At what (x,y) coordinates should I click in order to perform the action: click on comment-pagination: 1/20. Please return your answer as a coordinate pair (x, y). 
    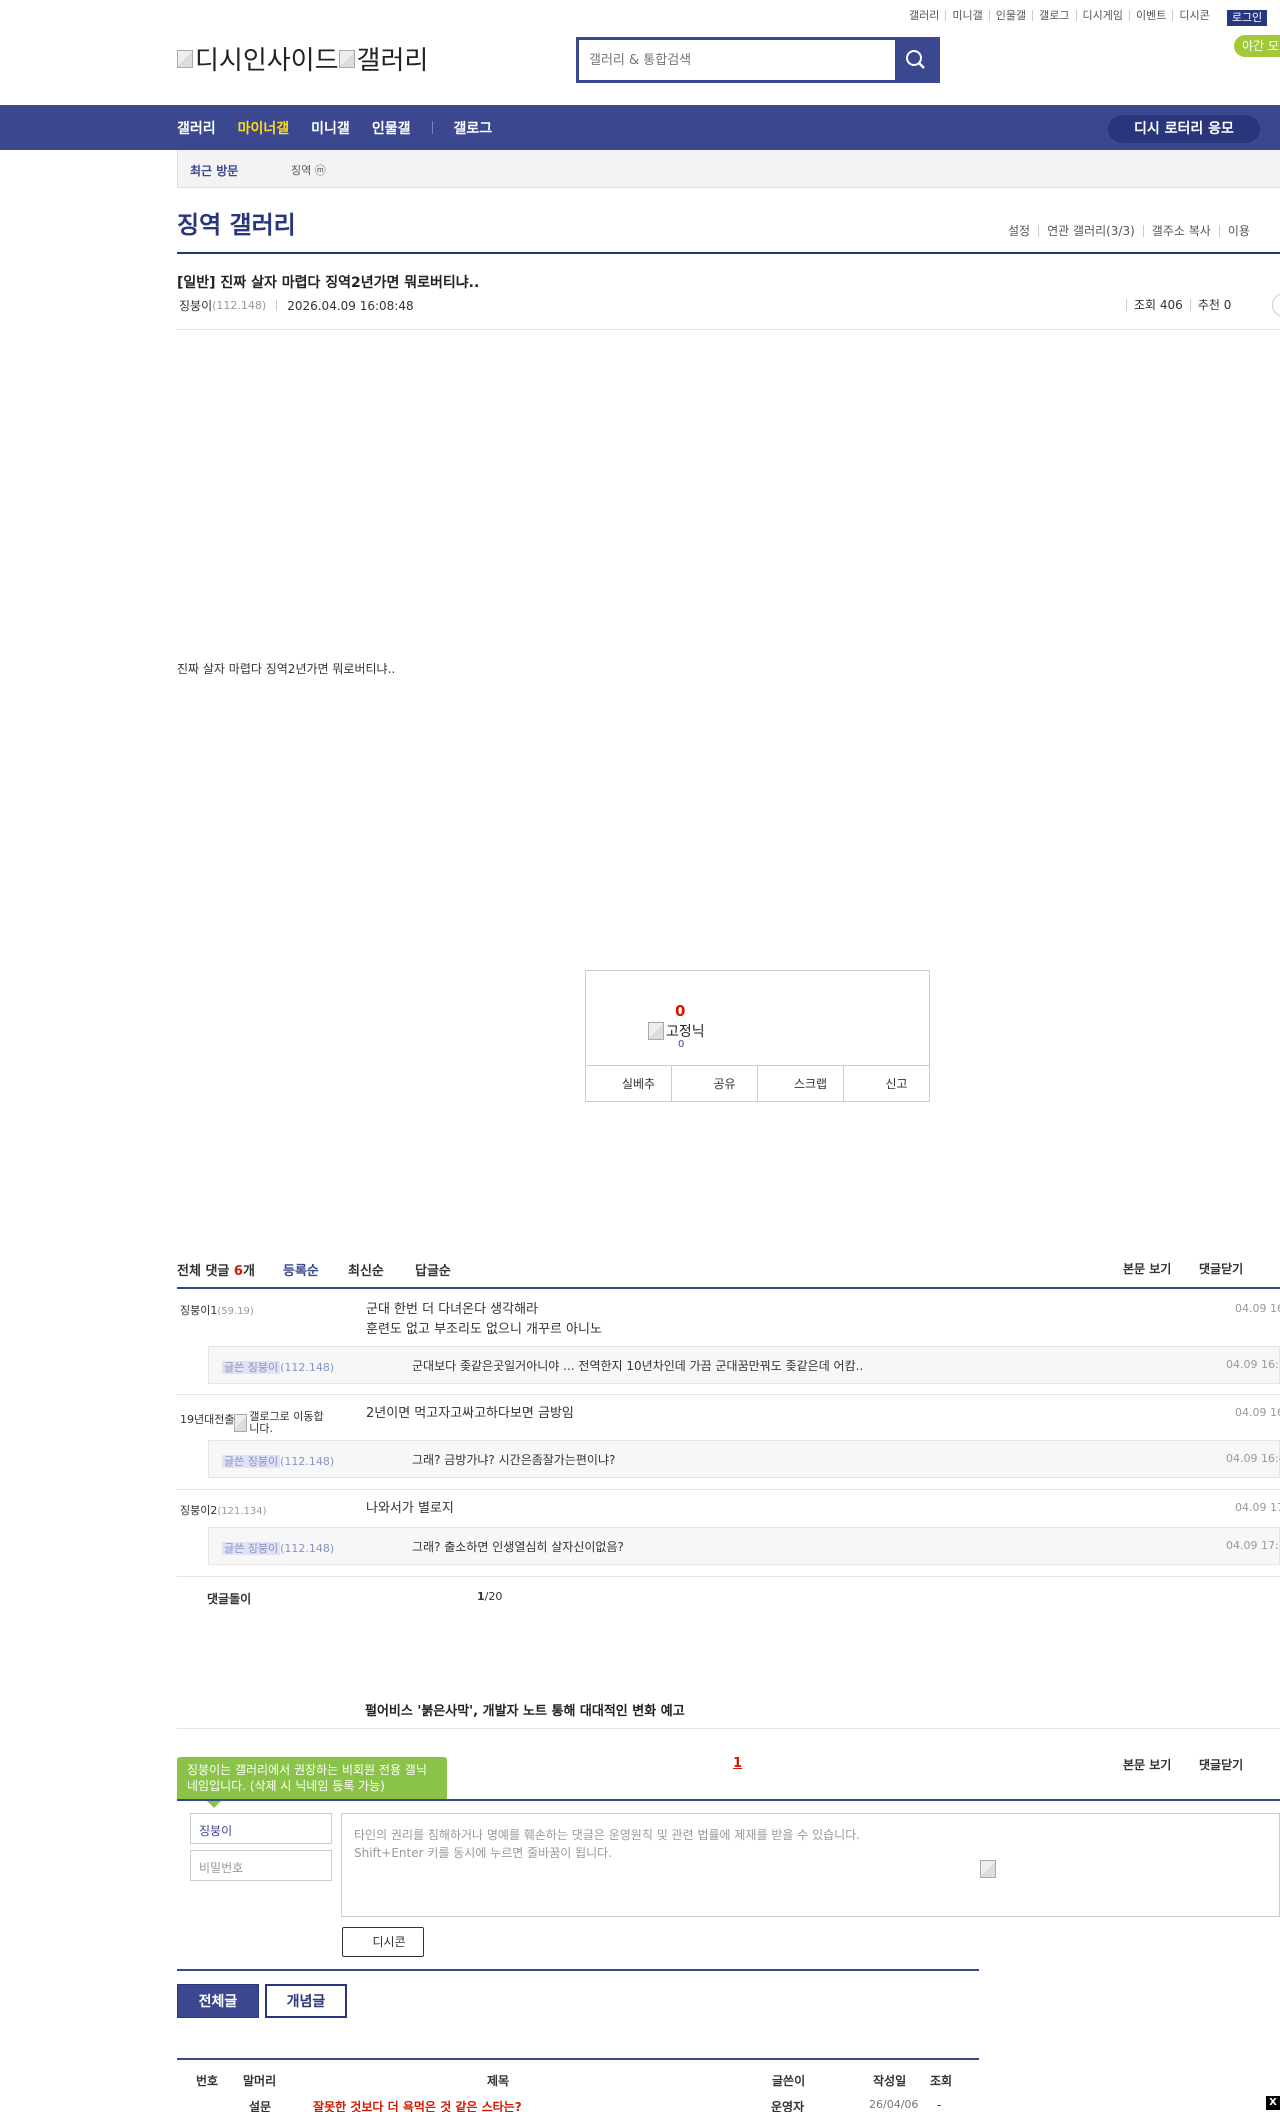
    Looking at the image, I should click on (489, 1596).